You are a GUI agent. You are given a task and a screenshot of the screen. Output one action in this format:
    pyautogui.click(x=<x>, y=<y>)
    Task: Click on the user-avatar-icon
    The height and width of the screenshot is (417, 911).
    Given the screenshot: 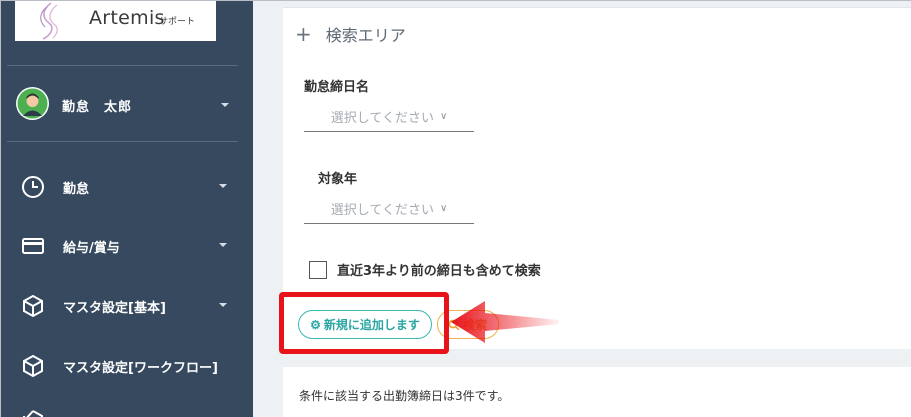 What is the action you would take?
    pyautogui.click(x=32, y=103)
    